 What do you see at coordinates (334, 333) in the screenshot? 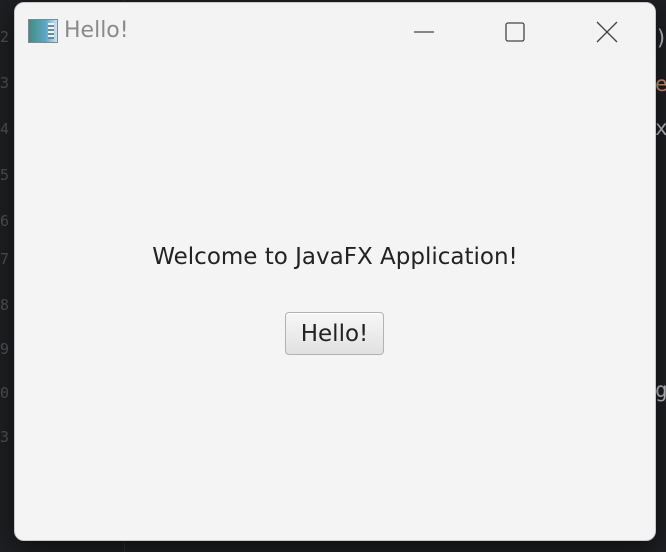
I see `hello-button: Hello!` at bounding box center [334, 333].